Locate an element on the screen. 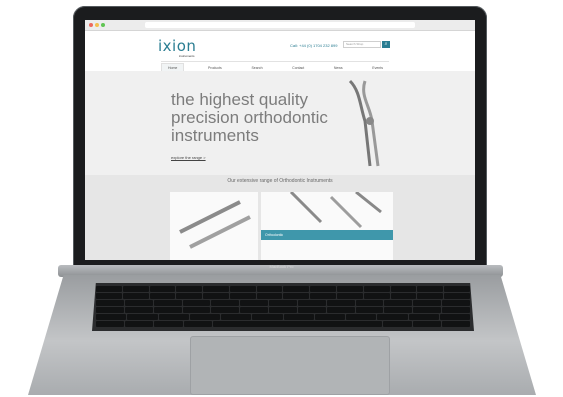  explore-range-link: explore the range > is located at coordinates (188, 157).